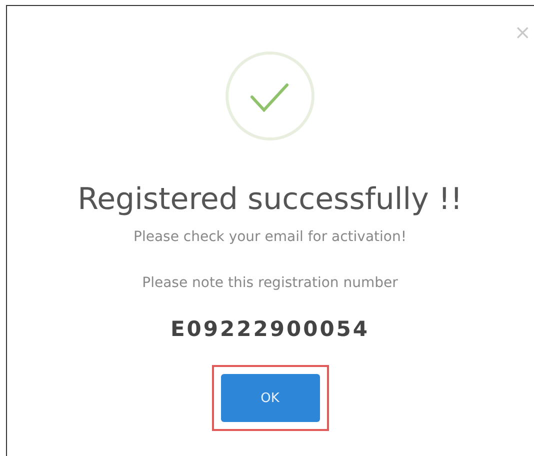  Describe the element at coordinates (270, 283) in the screenshot. I see `message-text: Please note this registration number` at that location.